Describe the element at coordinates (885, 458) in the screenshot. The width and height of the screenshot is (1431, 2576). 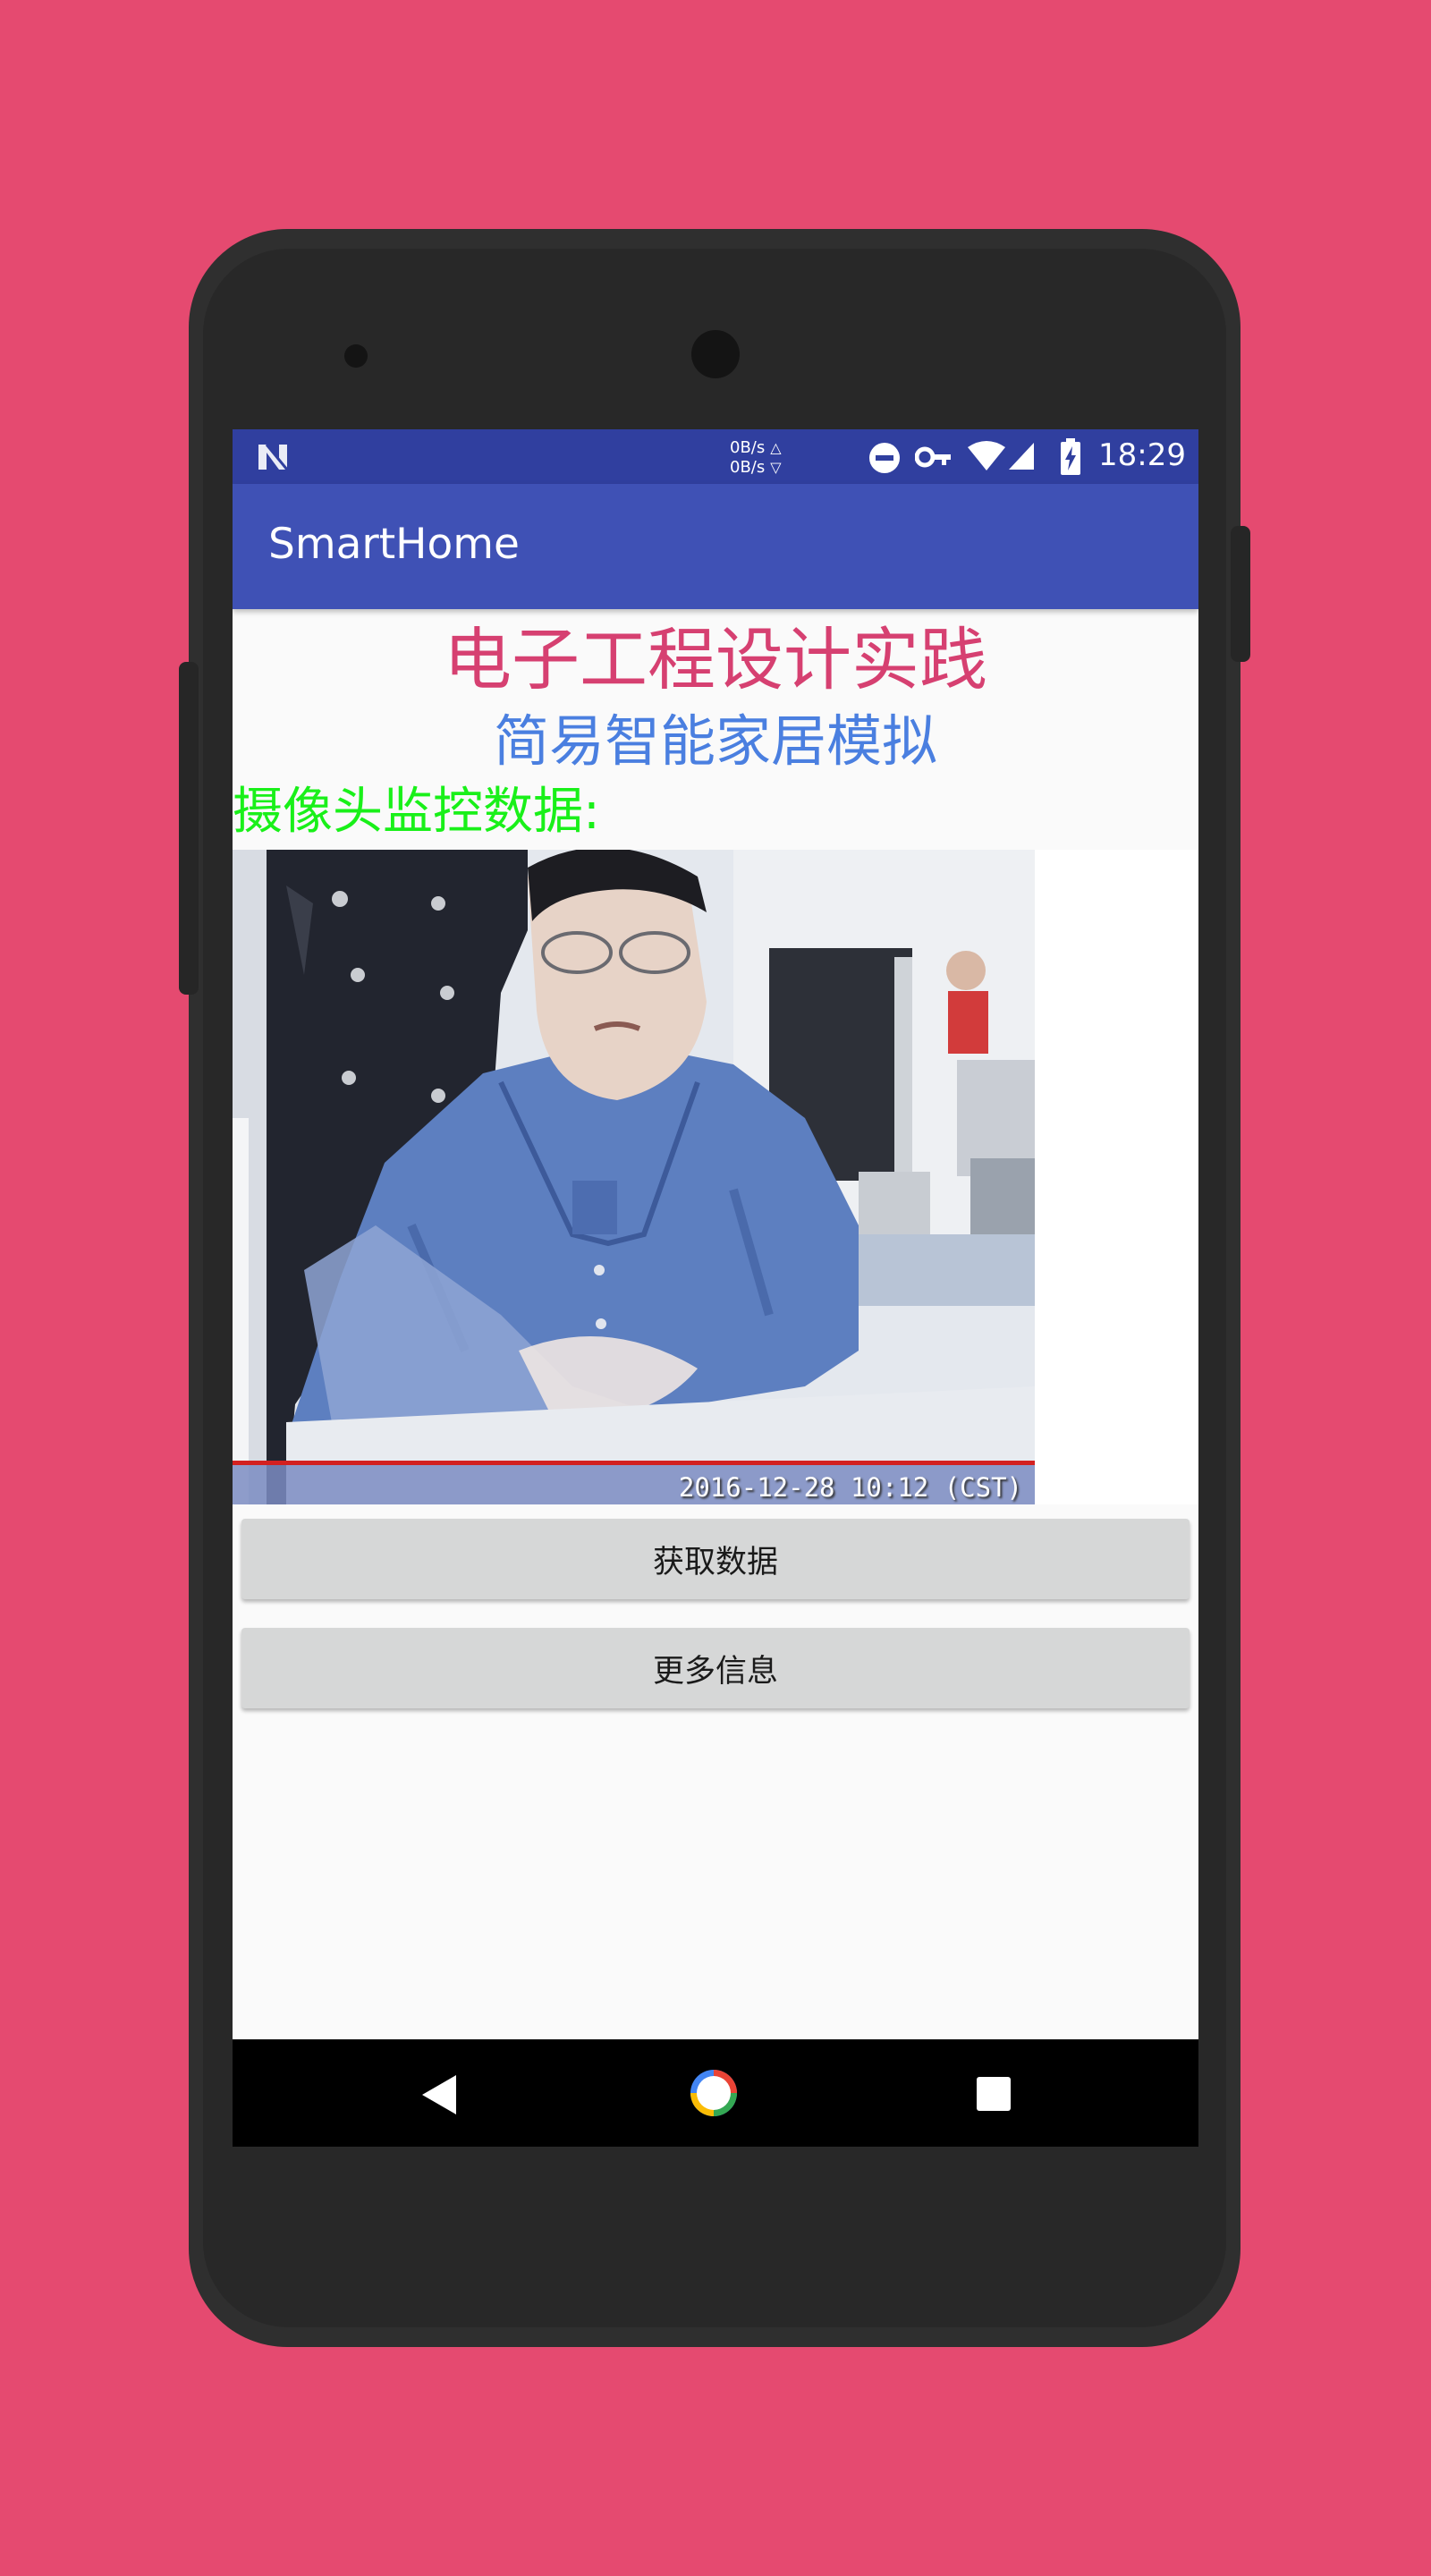
I see `do-not-disturb-icon` at that location.